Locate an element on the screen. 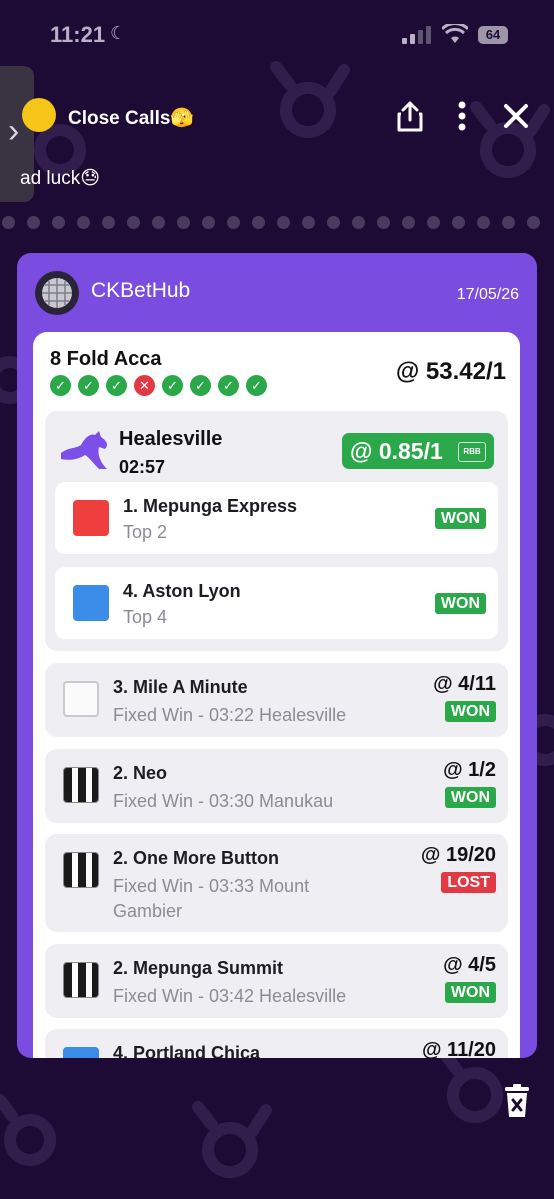 The height and width of the screenshot is (1199, 554). runner-name: 3. Mile A Minute is located at coordinates (180, 687).